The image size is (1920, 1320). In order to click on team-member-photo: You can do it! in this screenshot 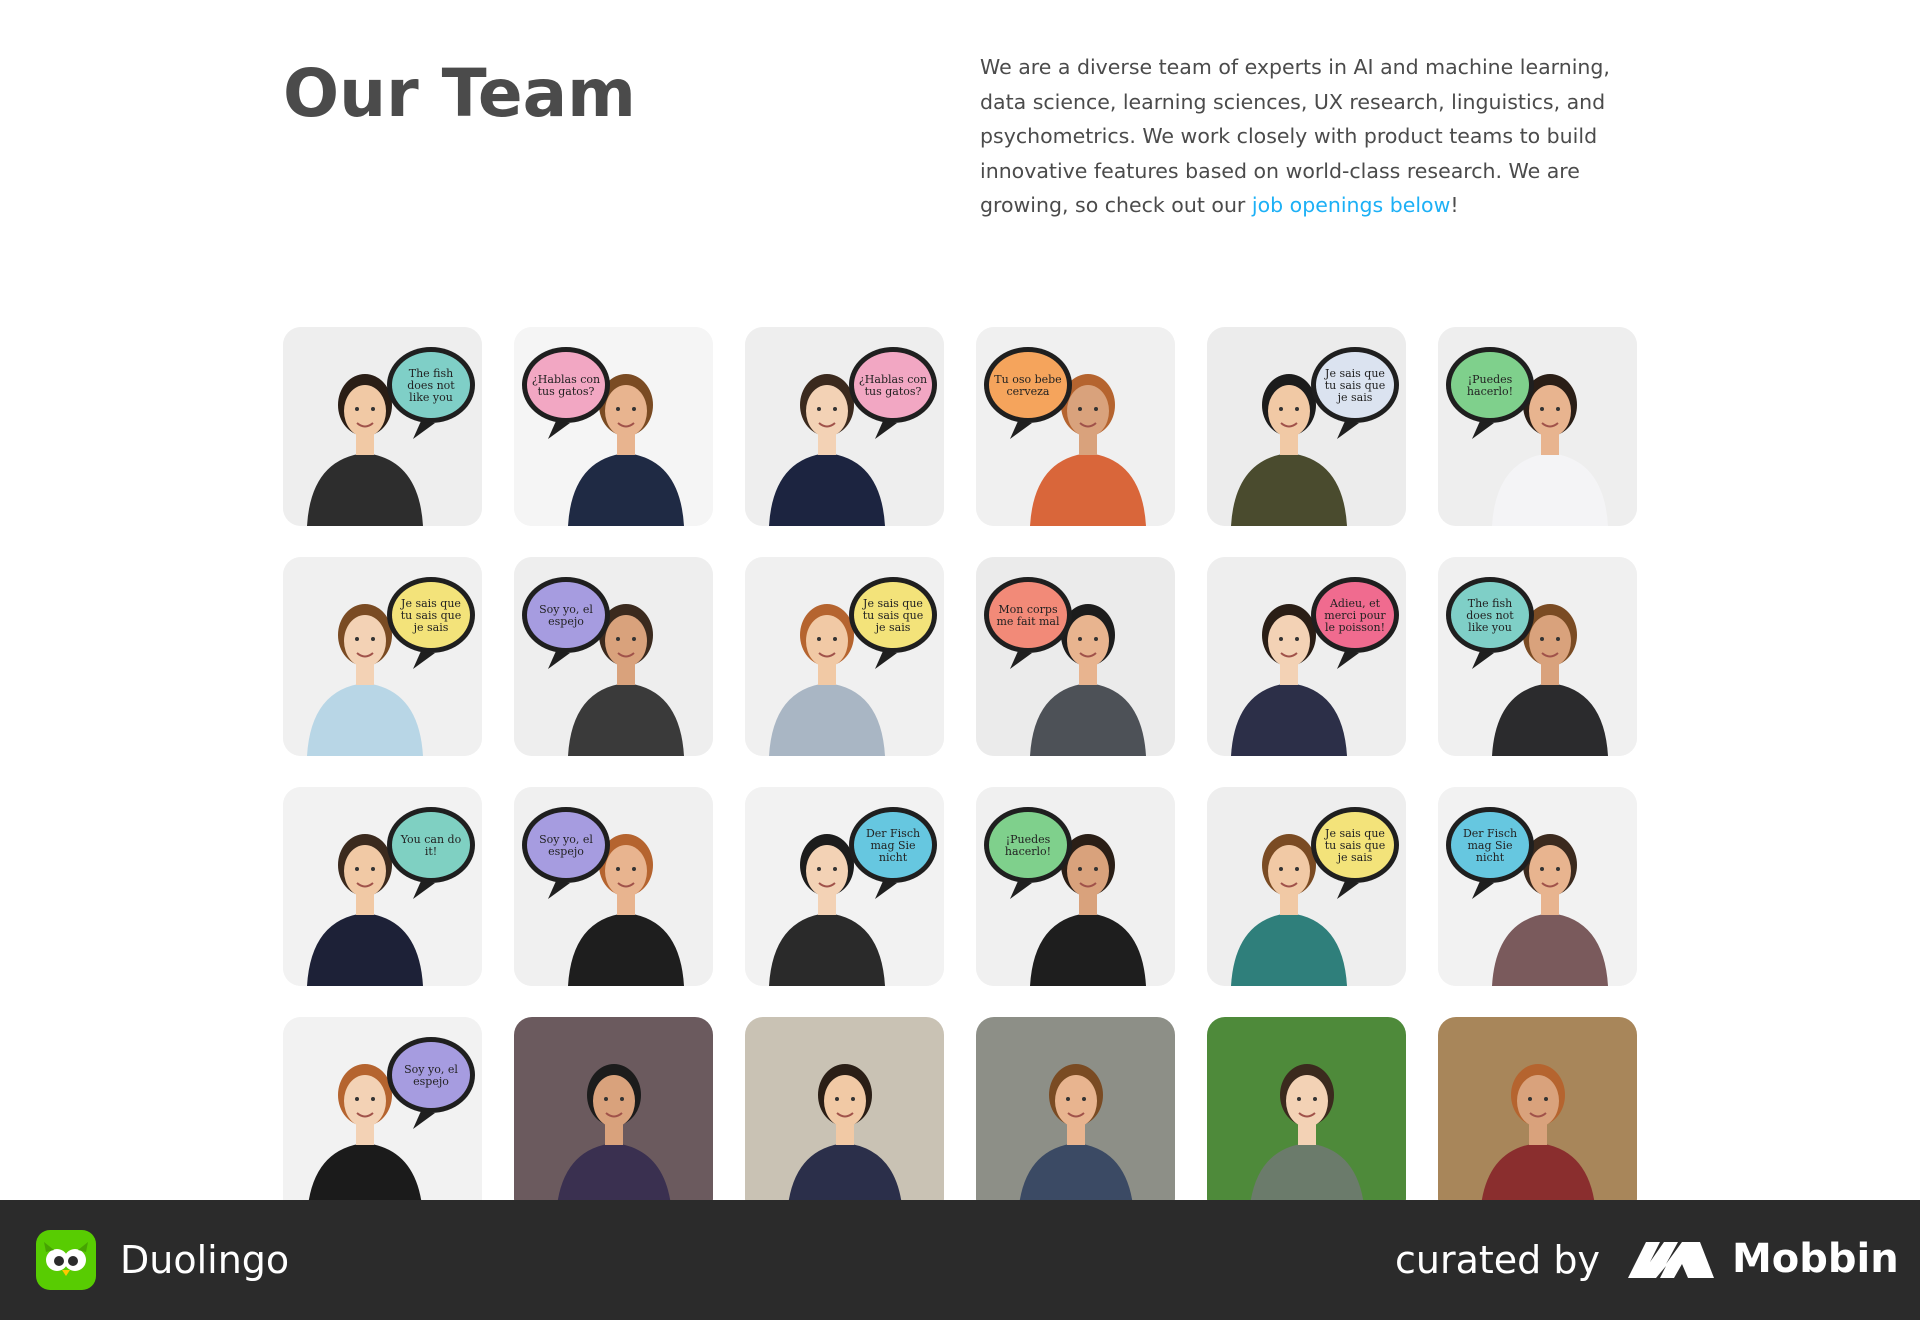, I will do `click(382, 886)`.